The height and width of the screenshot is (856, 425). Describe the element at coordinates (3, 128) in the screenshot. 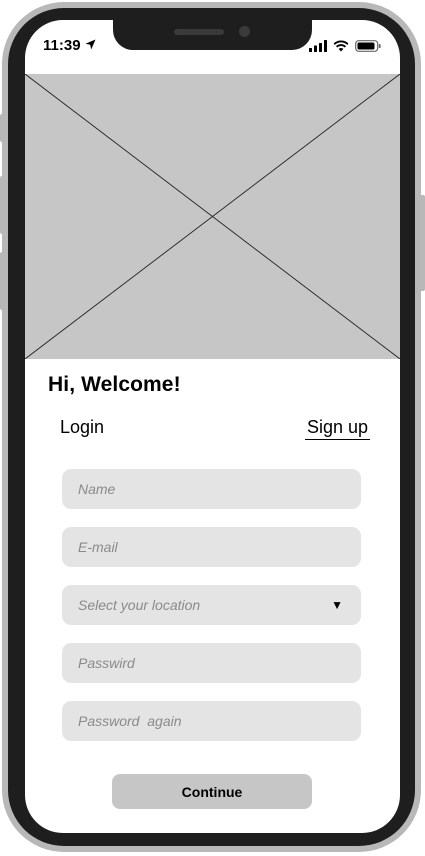

I see `silent-switch` at that location.